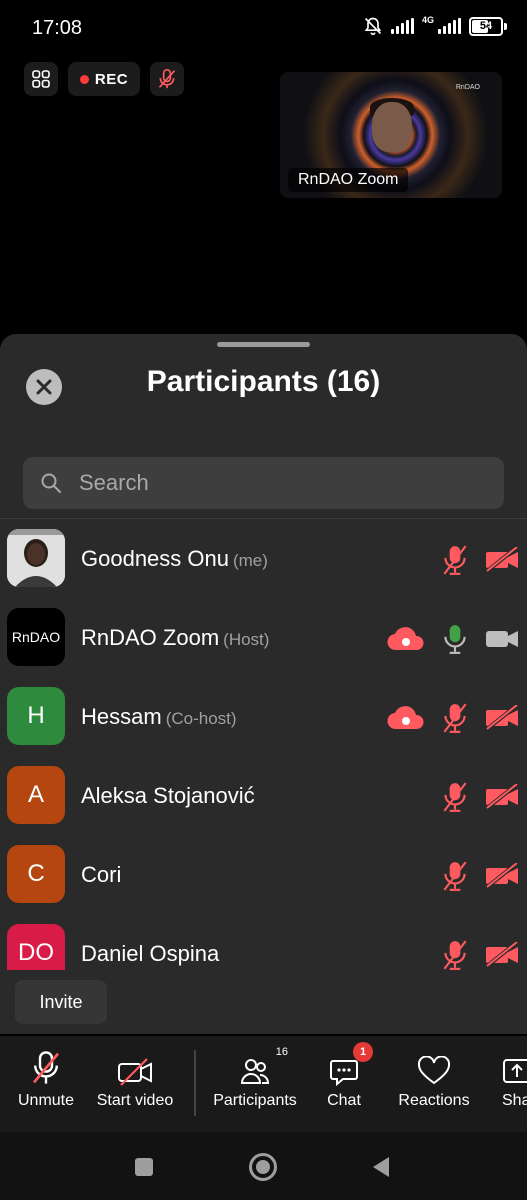 This screenshot has height=1200, width=527. I want to click on chat-button: 1 Chat, so click(345, 1084).